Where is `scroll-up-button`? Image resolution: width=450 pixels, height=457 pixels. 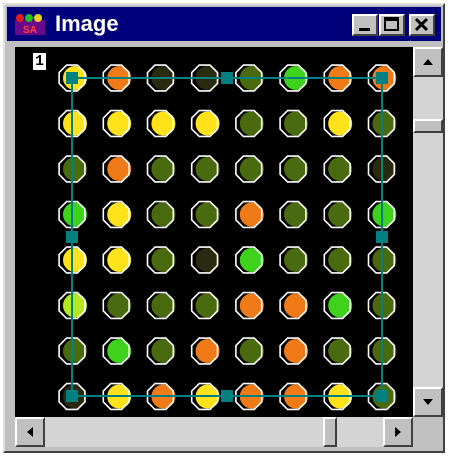
scroll-up-button is located at coordinates (428, 62).